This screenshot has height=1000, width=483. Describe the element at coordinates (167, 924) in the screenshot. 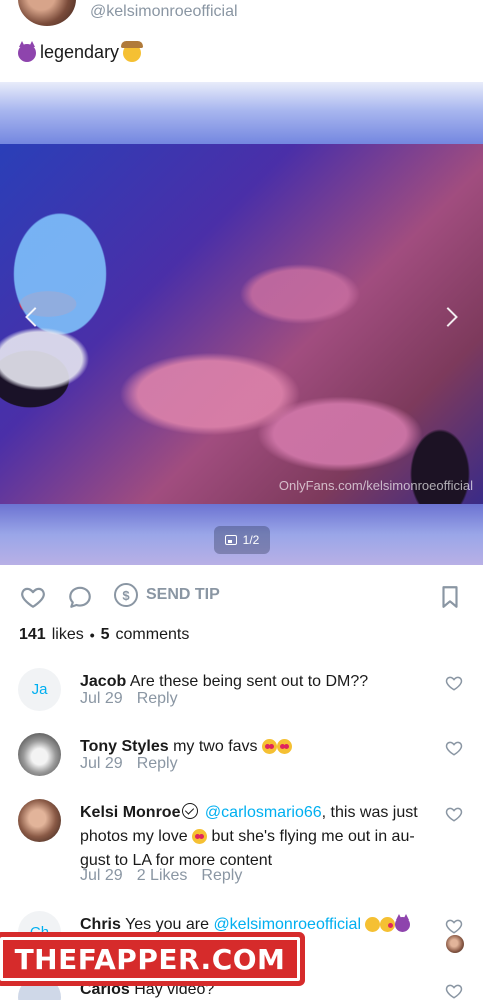

I see `comment-text: Yes you are` at that location.